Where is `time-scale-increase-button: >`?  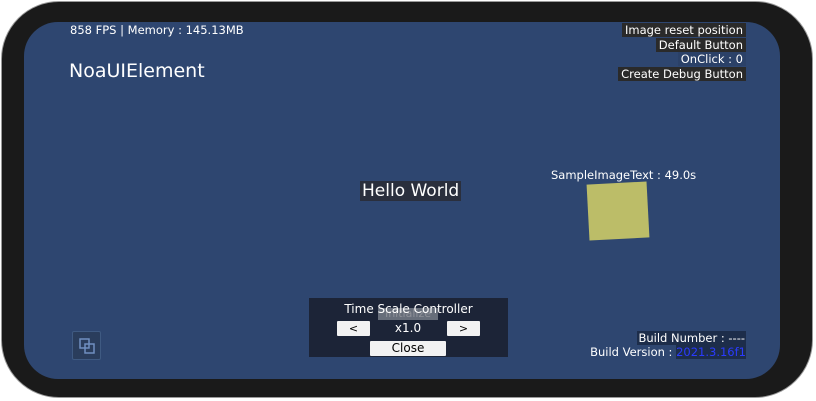 time-scale-increase-button: > is located at coordinates (463, 328).